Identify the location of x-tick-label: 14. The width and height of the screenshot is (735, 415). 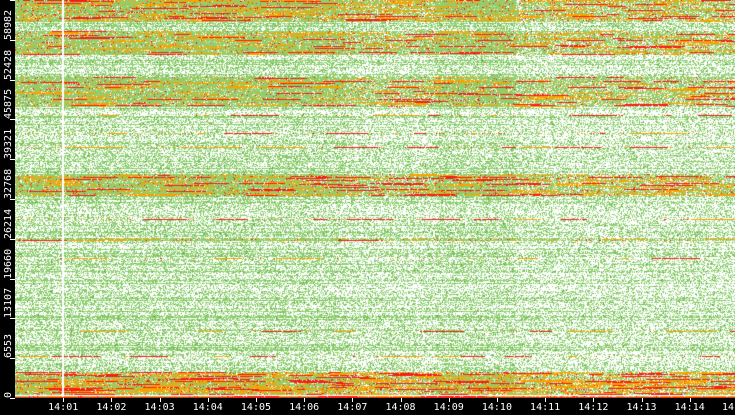
(728, 407).